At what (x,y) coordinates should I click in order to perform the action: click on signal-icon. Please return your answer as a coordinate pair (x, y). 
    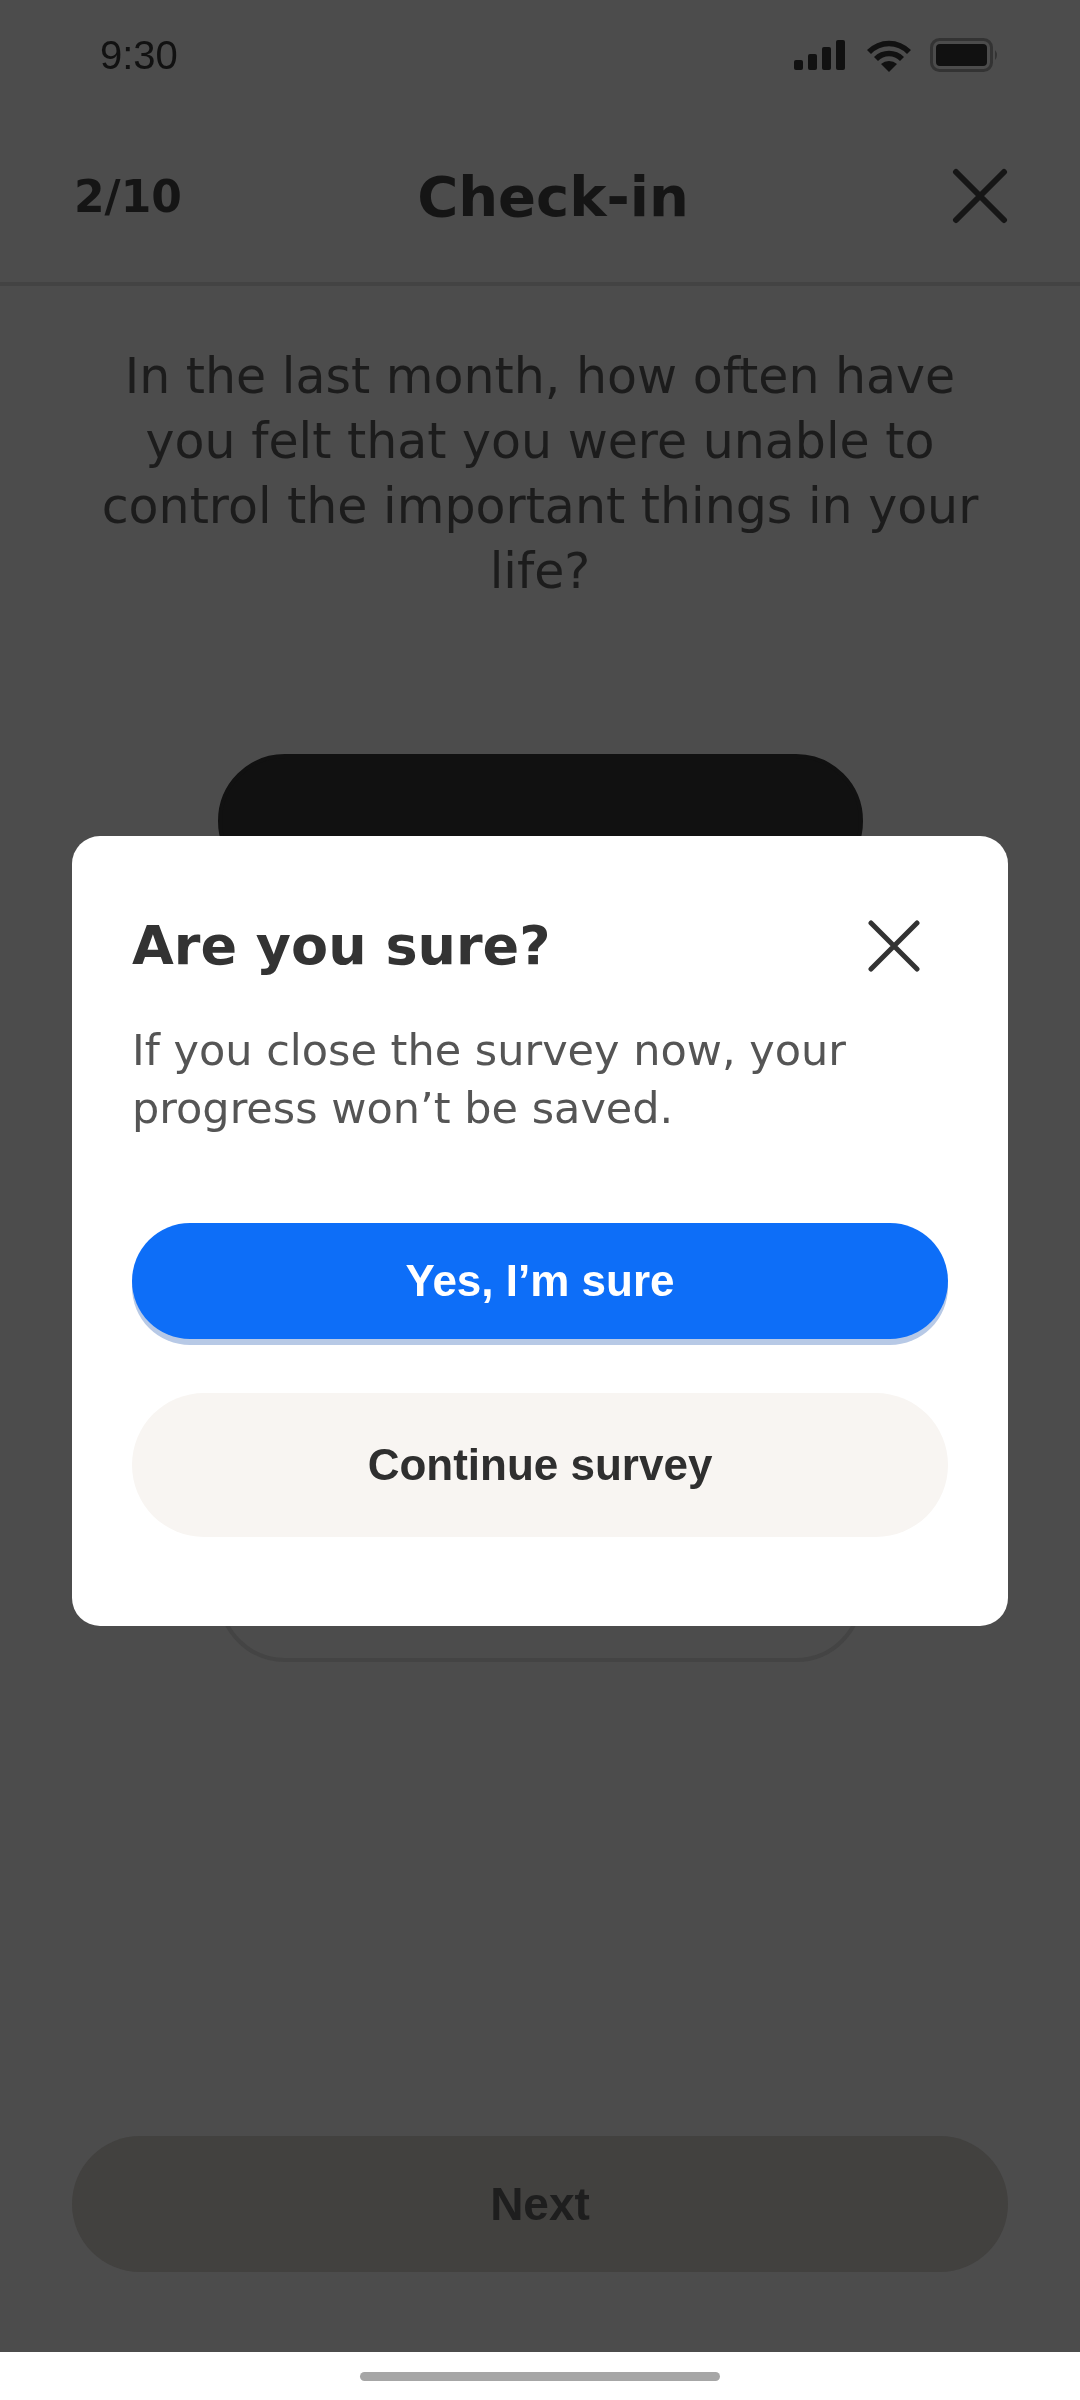
    Looking at the image, I should click on (821, 55).